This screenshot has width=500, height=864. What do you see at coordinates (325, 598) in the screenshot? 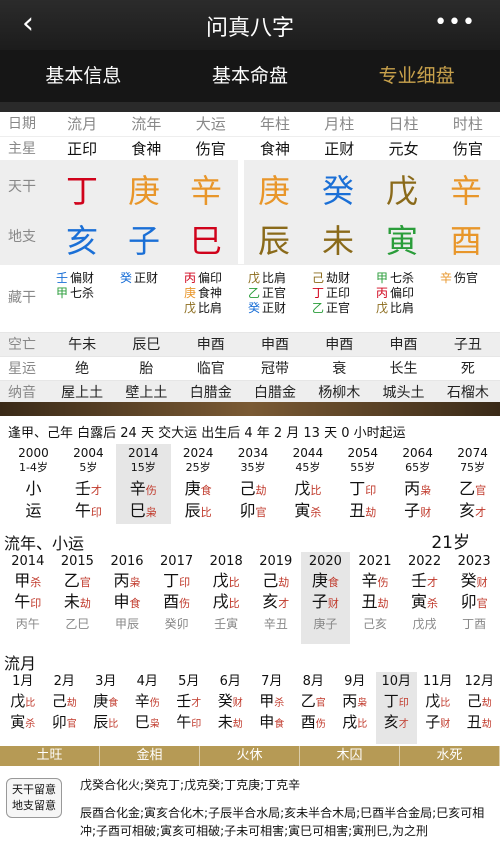
I see `liunian-item: 2020 庚食 子财 庚子` at bounding box center [325, 598].